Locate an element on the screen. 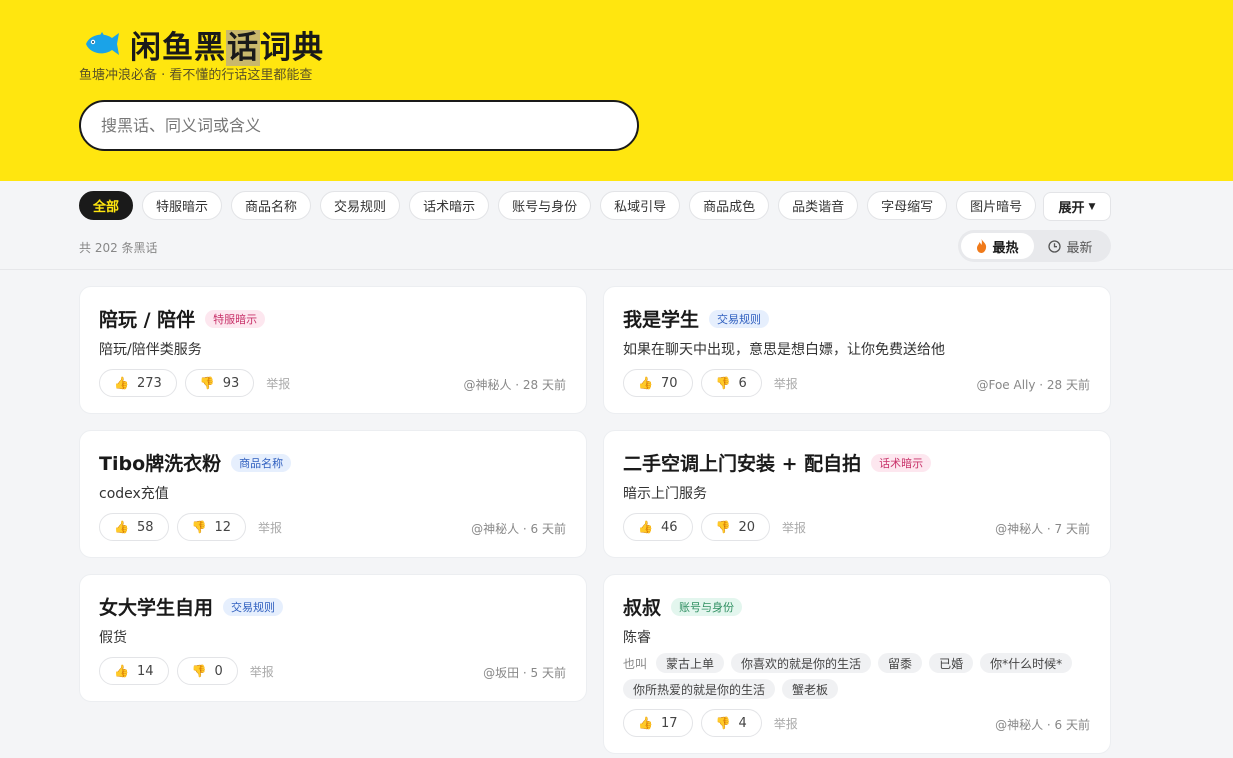 The width and height of the screenshot is (1233, 758). author-meta: @坂田 · 5 天前 is located at coordinates (524, 673).